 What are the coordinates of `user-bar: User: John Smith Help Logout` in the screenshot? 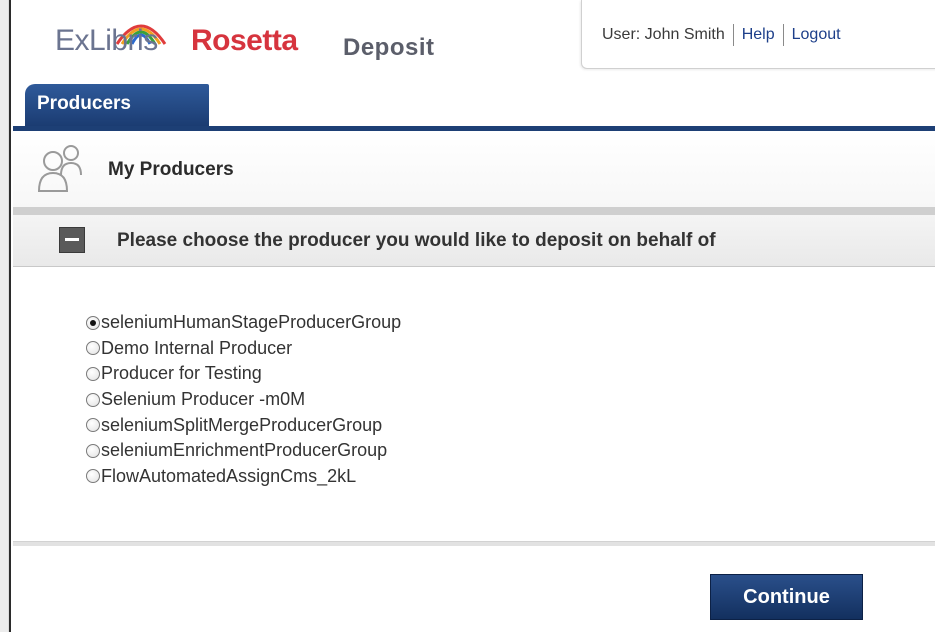 It's located at (758, 34).